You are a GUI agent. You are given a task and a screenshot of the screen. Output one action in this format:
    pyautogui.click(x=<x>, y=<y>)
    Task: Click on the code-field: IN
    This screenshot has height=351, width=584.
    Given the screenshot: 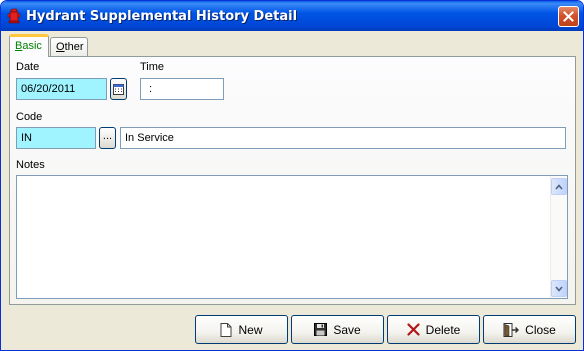 What is the action you would take?
    pyautogui.click(x=56, y=138)
    